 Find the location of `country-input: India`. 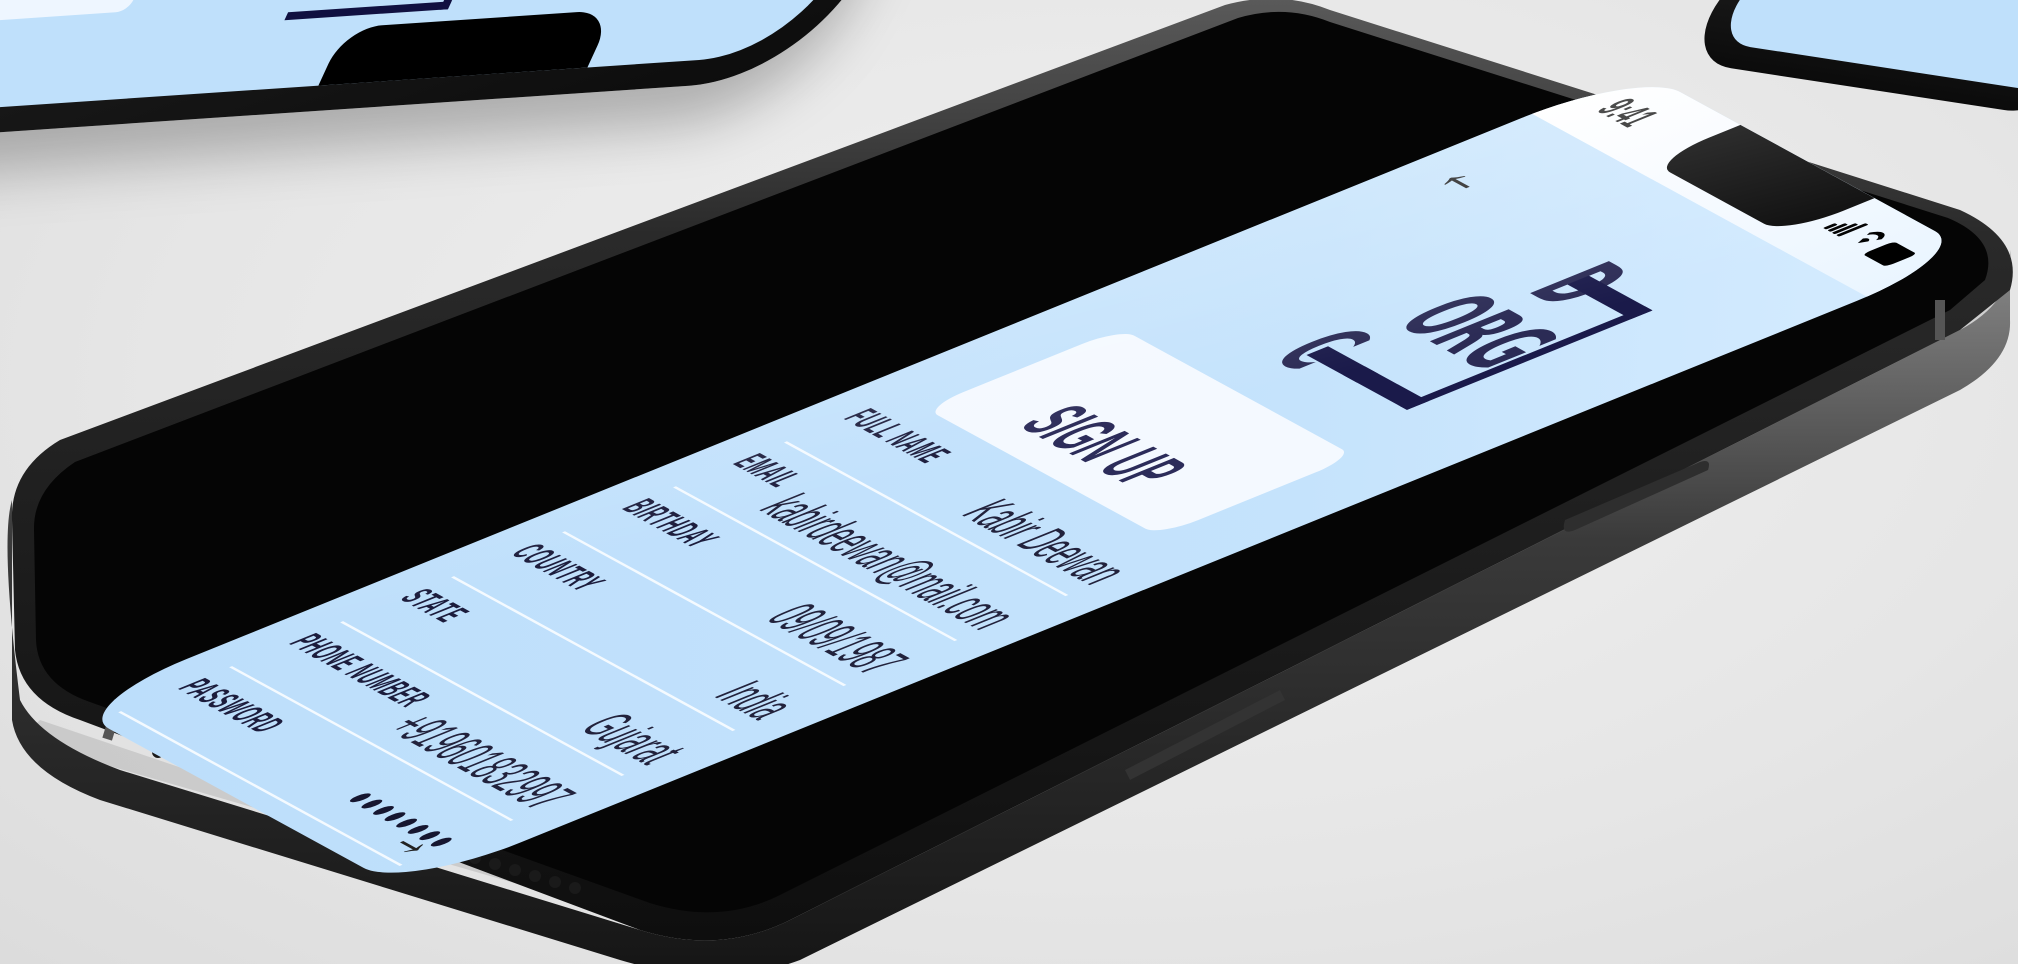

country-input: India is located at coordinates (755, 700).